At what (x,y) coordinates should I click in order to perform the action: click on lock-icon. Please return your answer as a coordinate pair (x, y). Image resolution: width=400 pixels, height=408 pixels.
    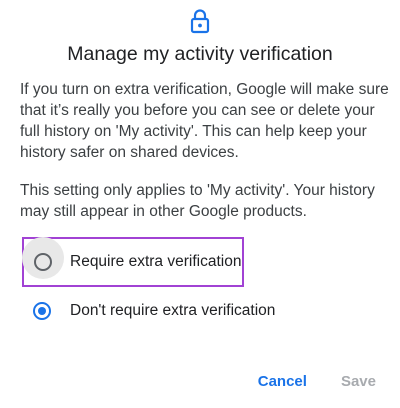
    Looking at the image, I should click on (200, 21).